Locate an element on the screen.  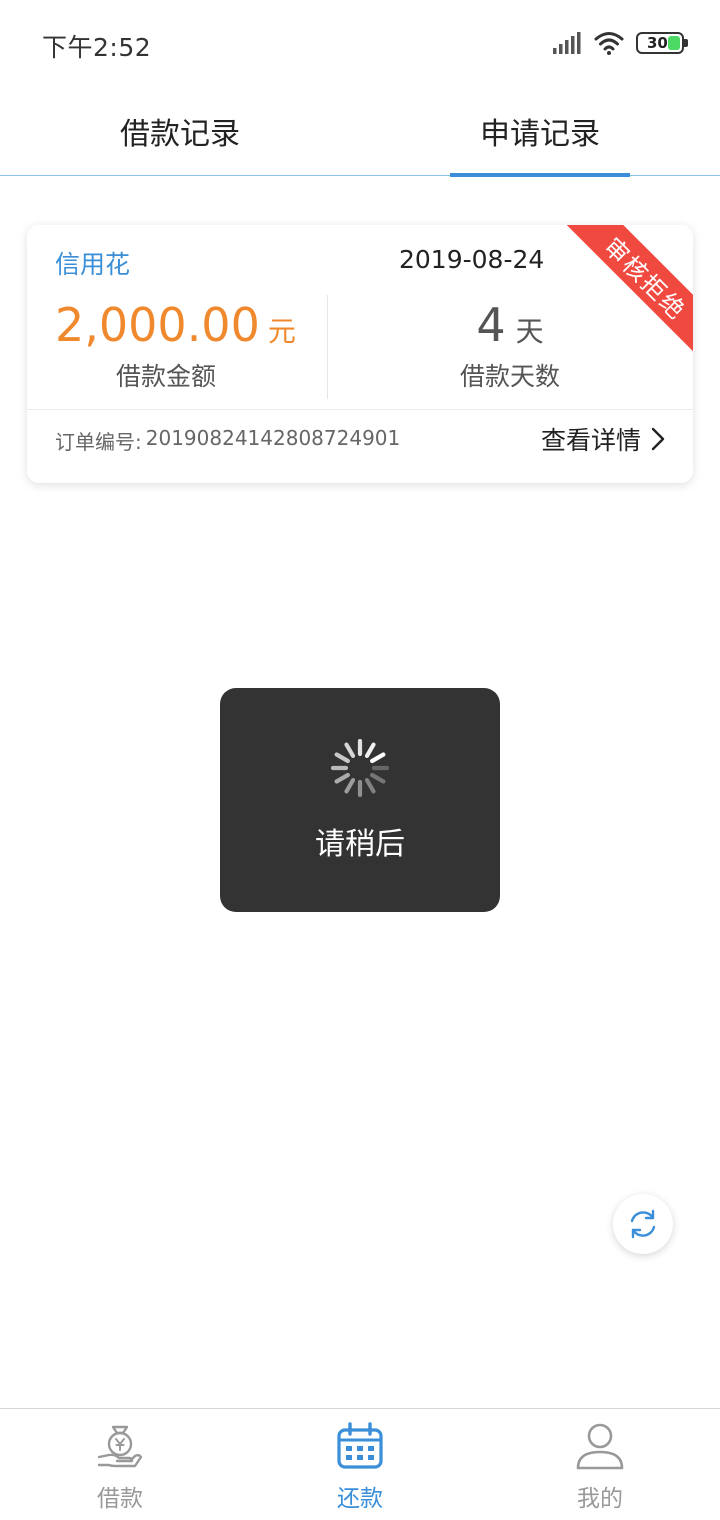
view-details-link: 查看详情 is located at coordinates (603, 439).